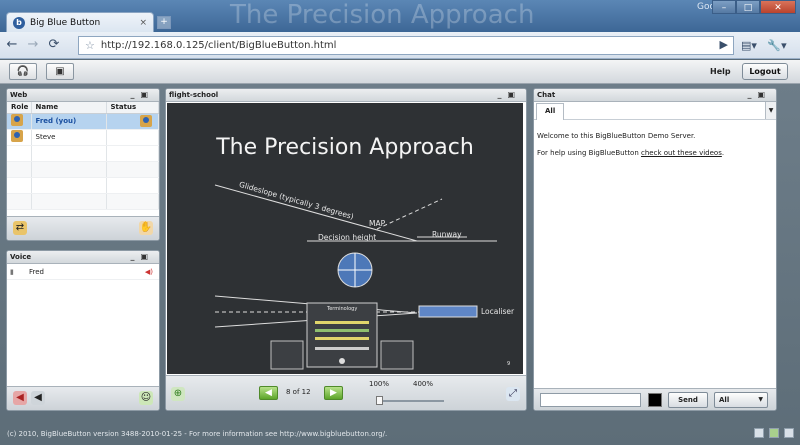 This screenshot has height=445, width=800. I want to click on presentation-title: flight-school, so click(194, 95).